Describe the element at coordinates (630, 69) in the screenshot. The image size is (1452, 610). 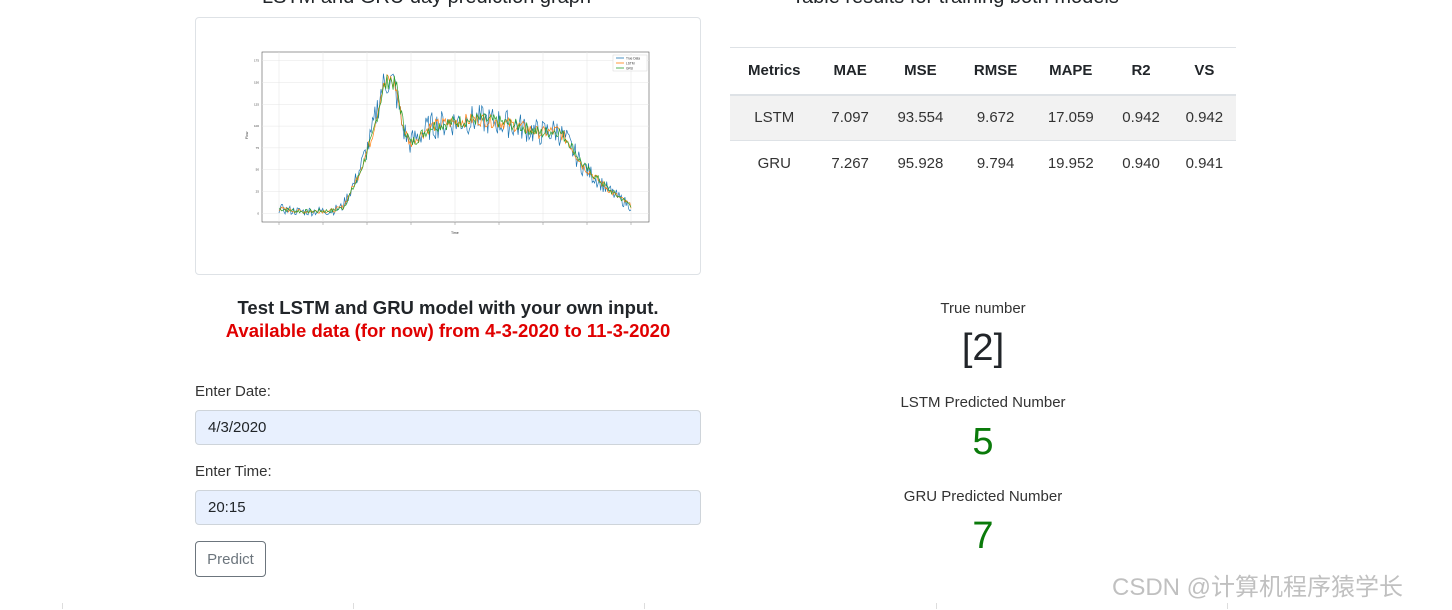
I see `legend-gru: GRU` at that location.